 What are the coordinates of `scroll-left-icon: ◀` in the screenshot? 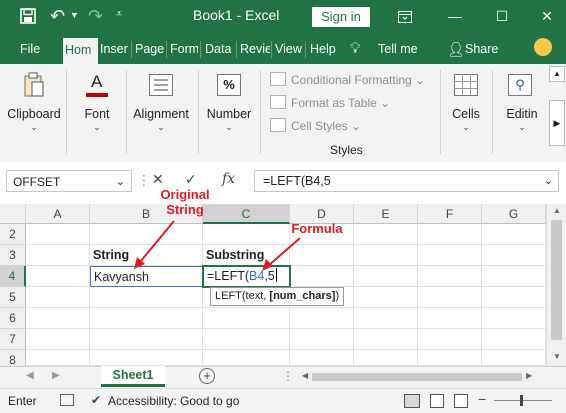 It's located at (305, 375).